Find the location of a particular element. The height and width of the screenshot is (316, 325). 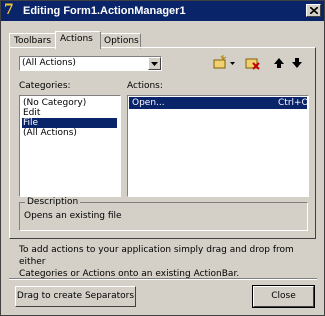

close-button: Close is located at coordinates (283, 296).